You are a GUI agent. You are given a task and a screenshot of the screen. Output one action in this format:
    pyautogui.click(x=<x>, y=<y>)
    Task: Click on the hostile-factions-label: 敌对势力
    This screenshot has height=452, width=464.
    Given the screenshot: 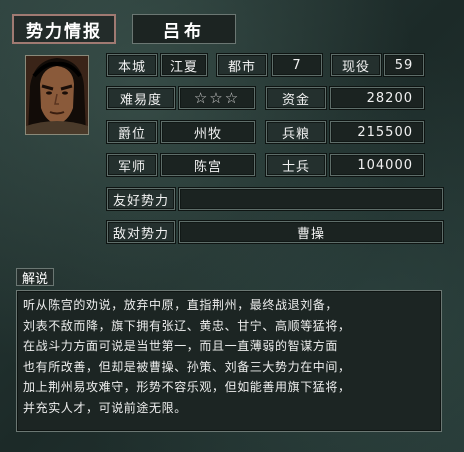 What is the action you would take?
    pyautogui.click(x=141, y=232)
    